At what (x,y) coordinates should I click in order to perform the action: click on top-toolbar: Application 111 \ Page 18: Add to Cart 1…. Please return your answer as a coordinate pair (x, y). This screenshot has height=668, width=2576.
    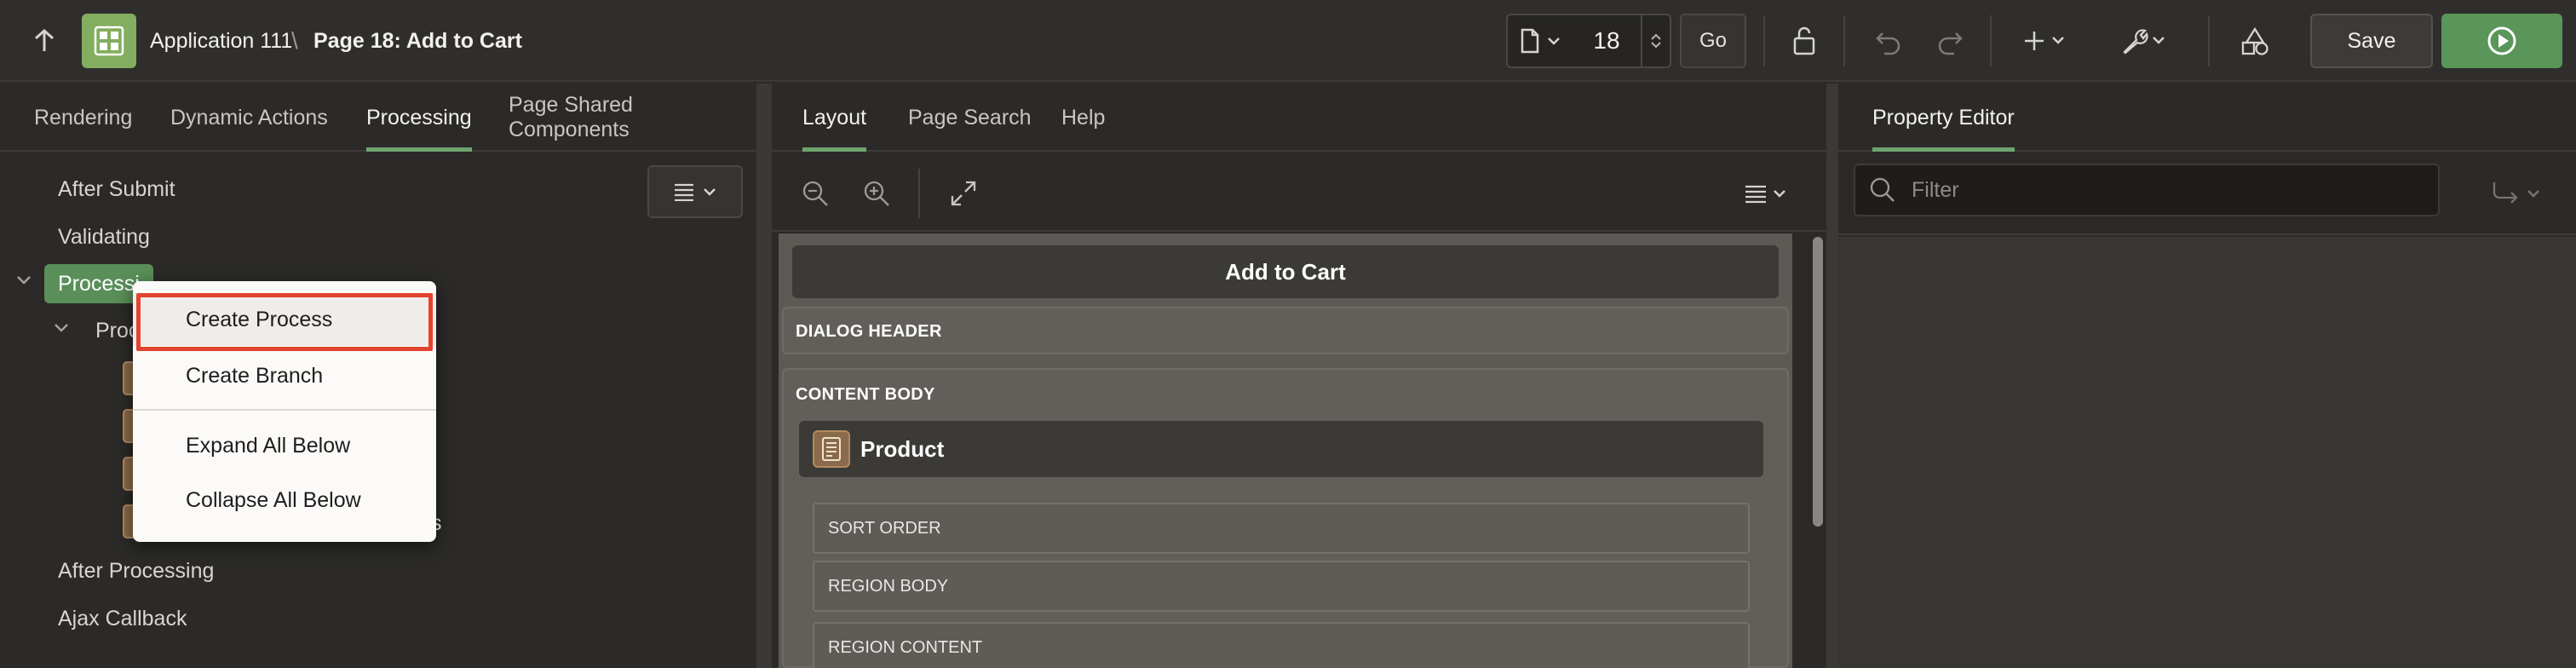
    Looking at the image, I should click on (1288, 41).